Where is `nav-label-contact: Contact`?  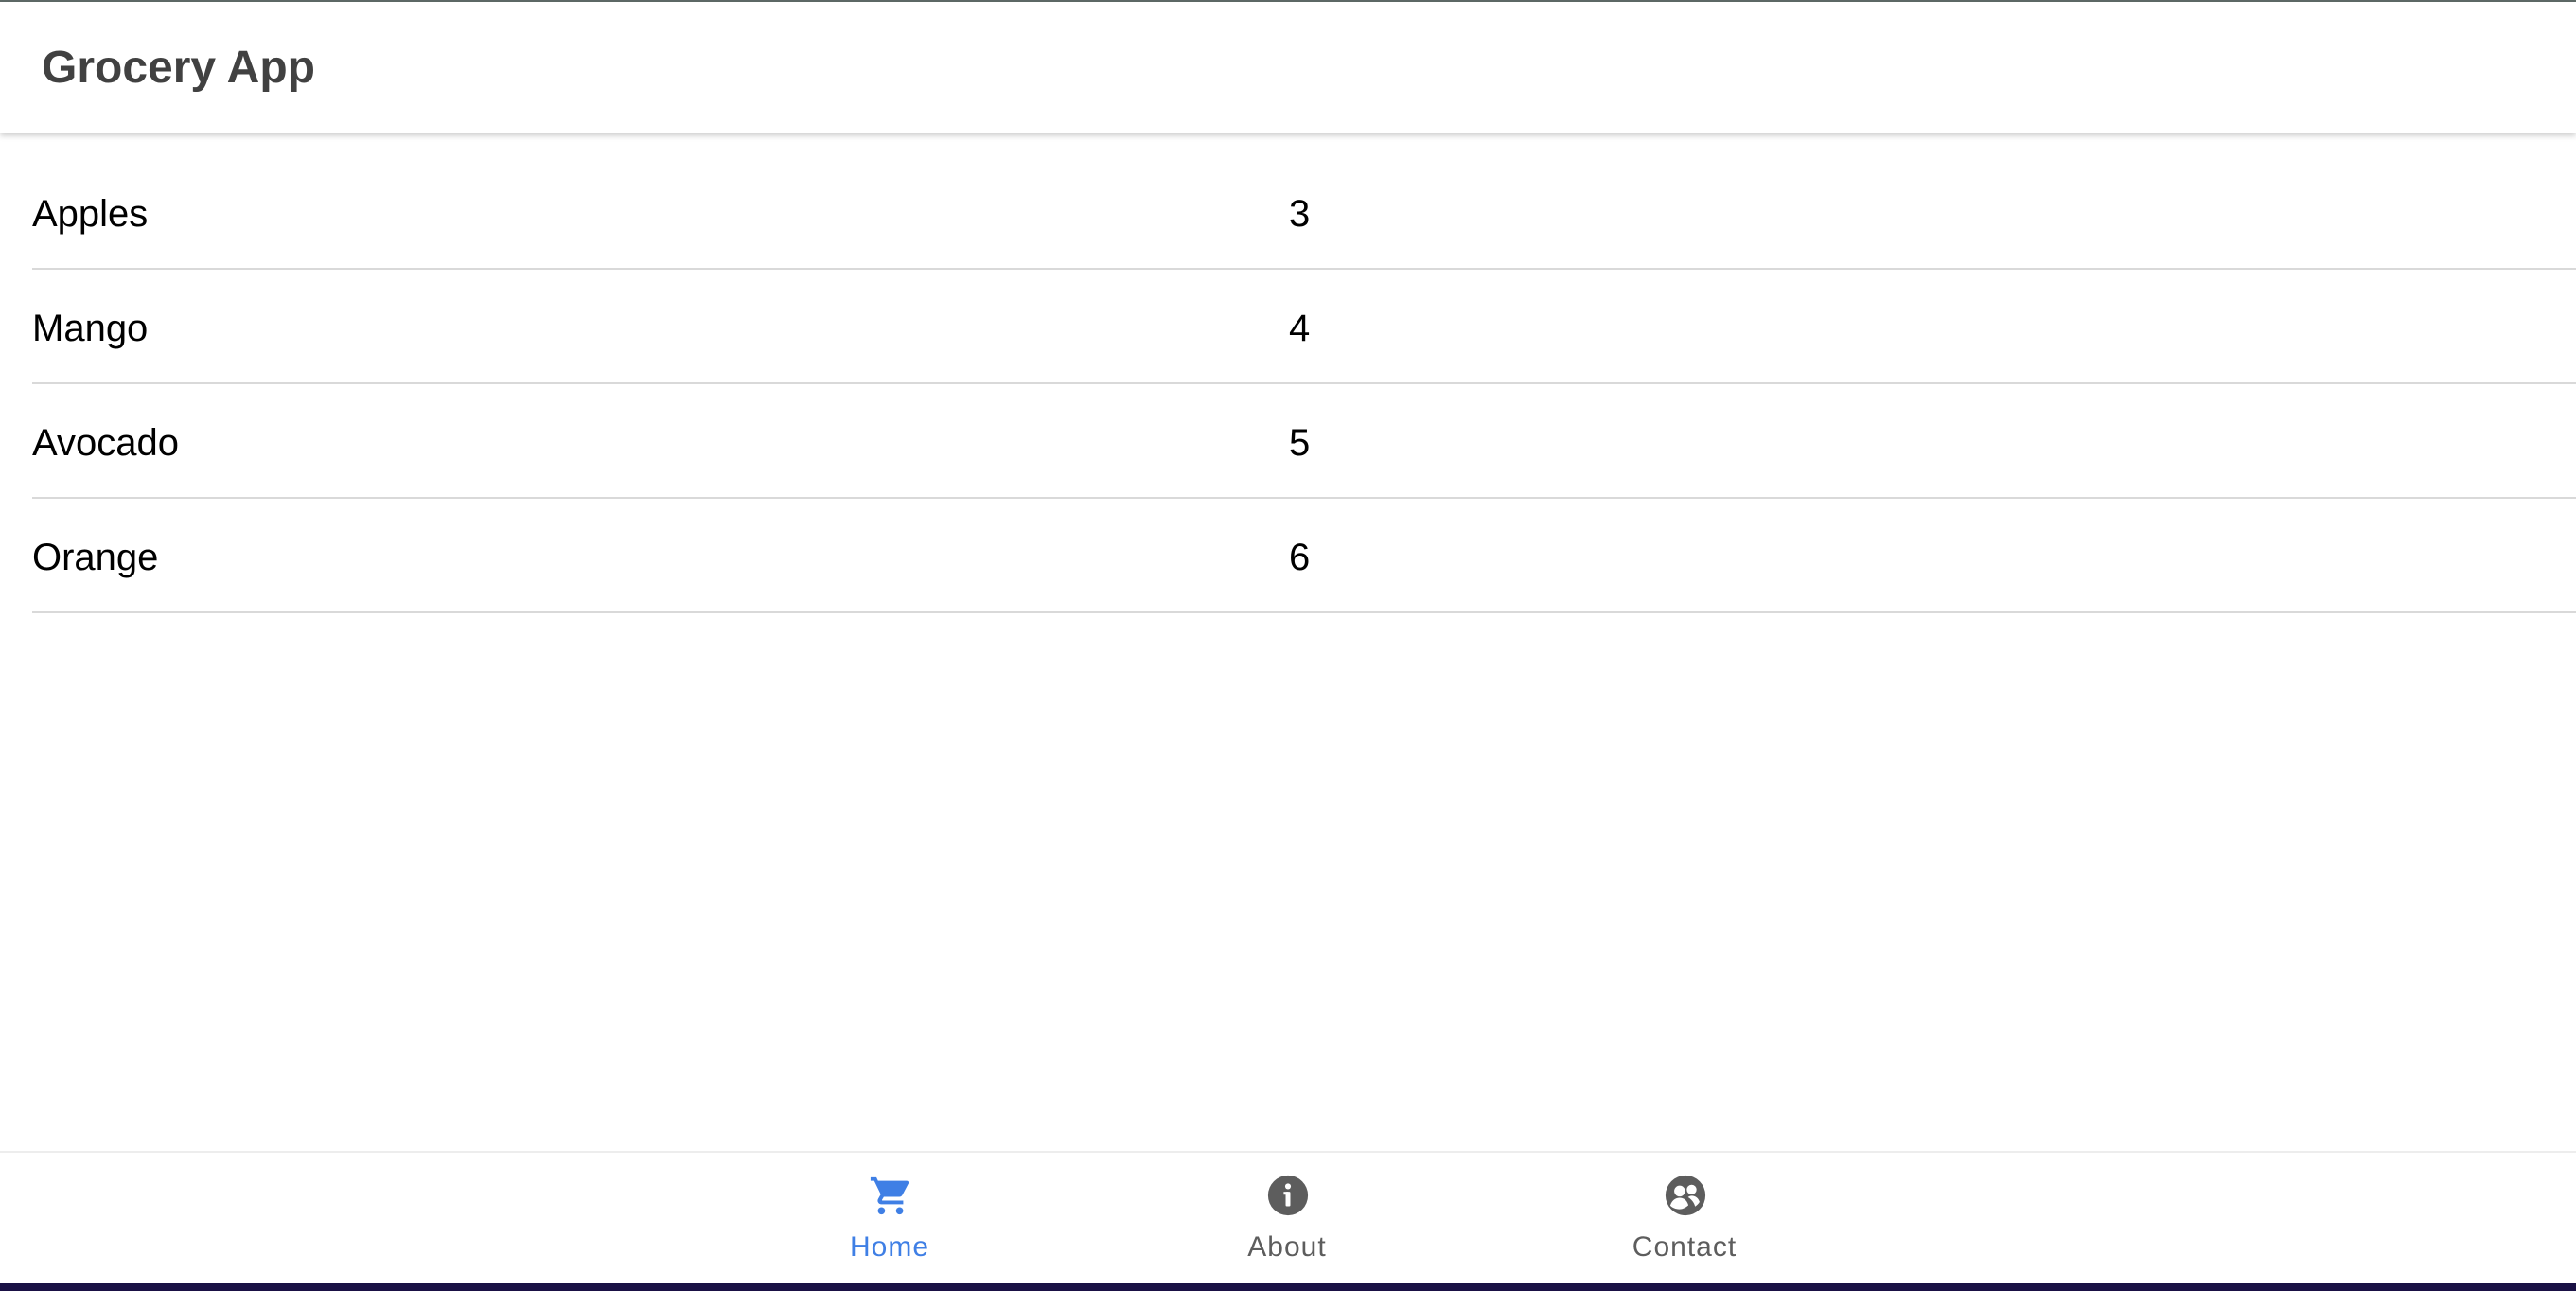 nav-label-contact: Contact is located at coordinates (1685, 1247).